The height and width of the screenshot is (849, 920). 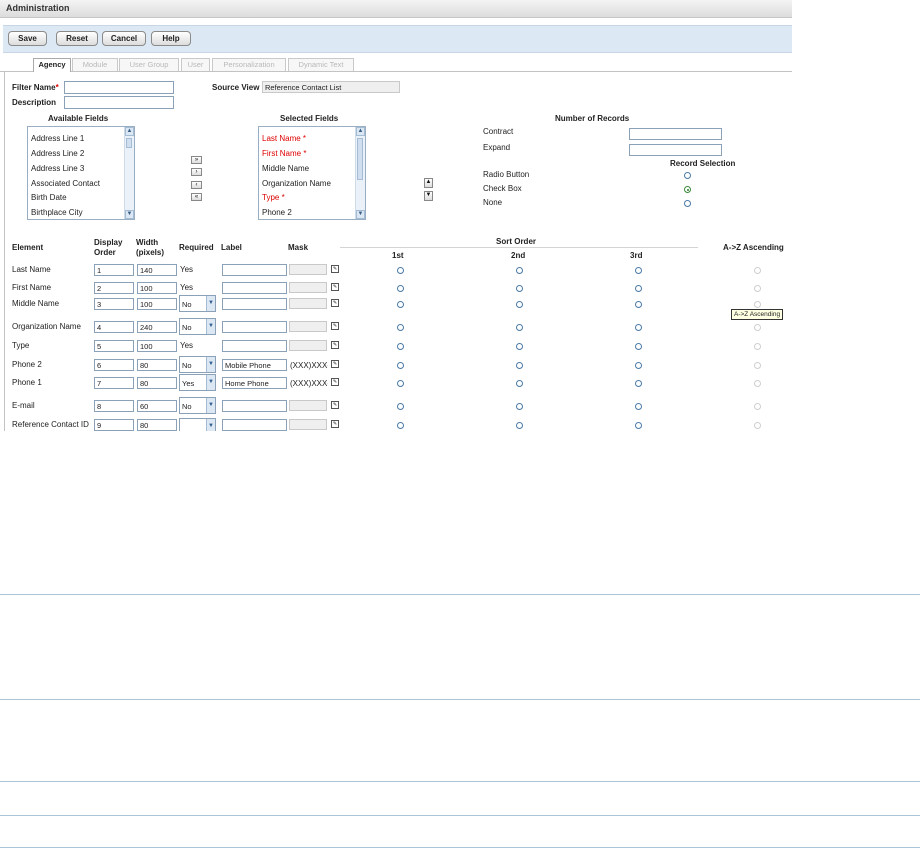 I want to click on label-input: Mobile Phone, so click(x=254, y=365).